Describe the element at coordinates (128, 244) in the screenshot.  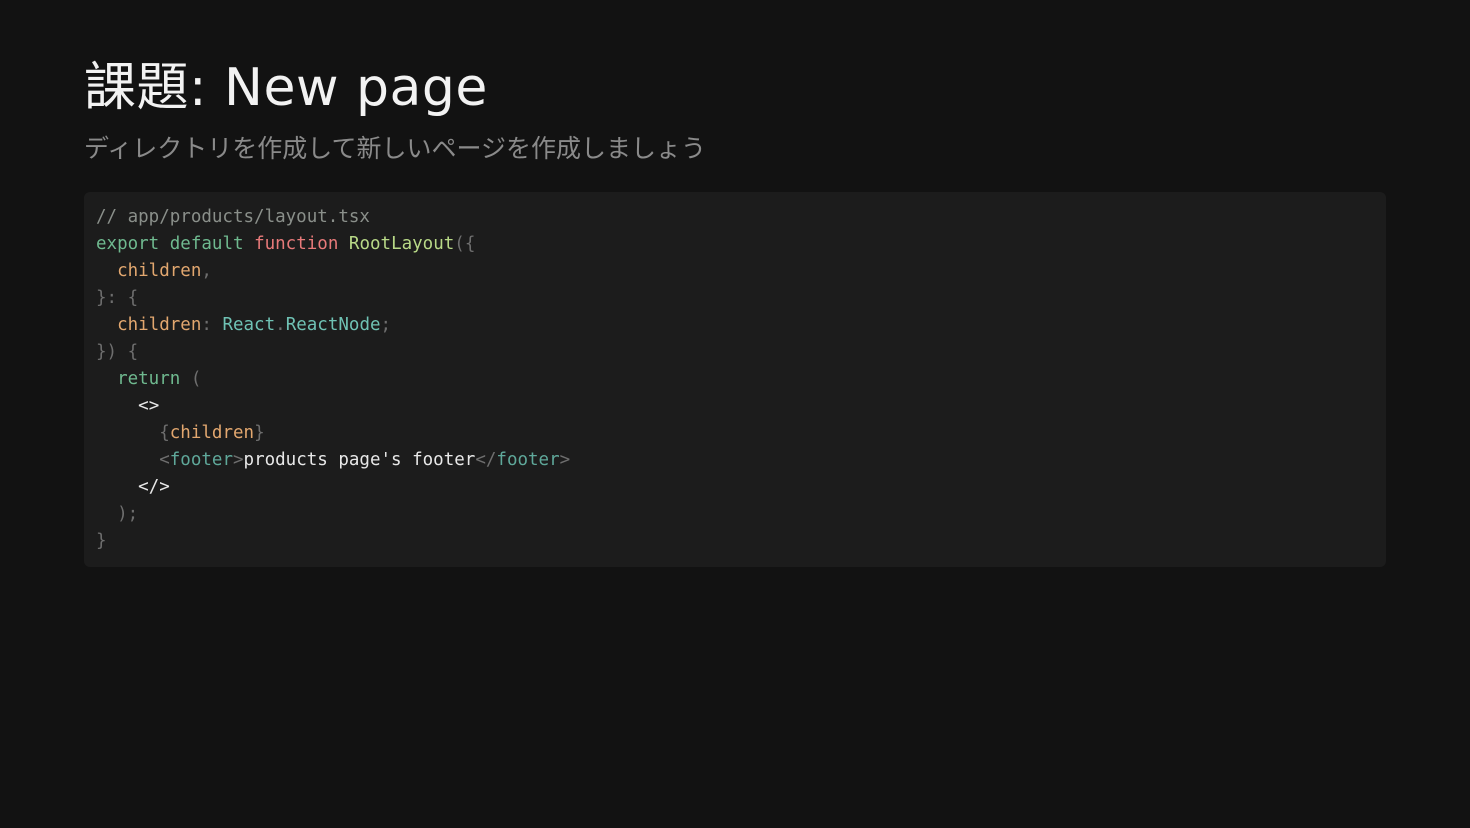
I see `code-token: export` at that location.